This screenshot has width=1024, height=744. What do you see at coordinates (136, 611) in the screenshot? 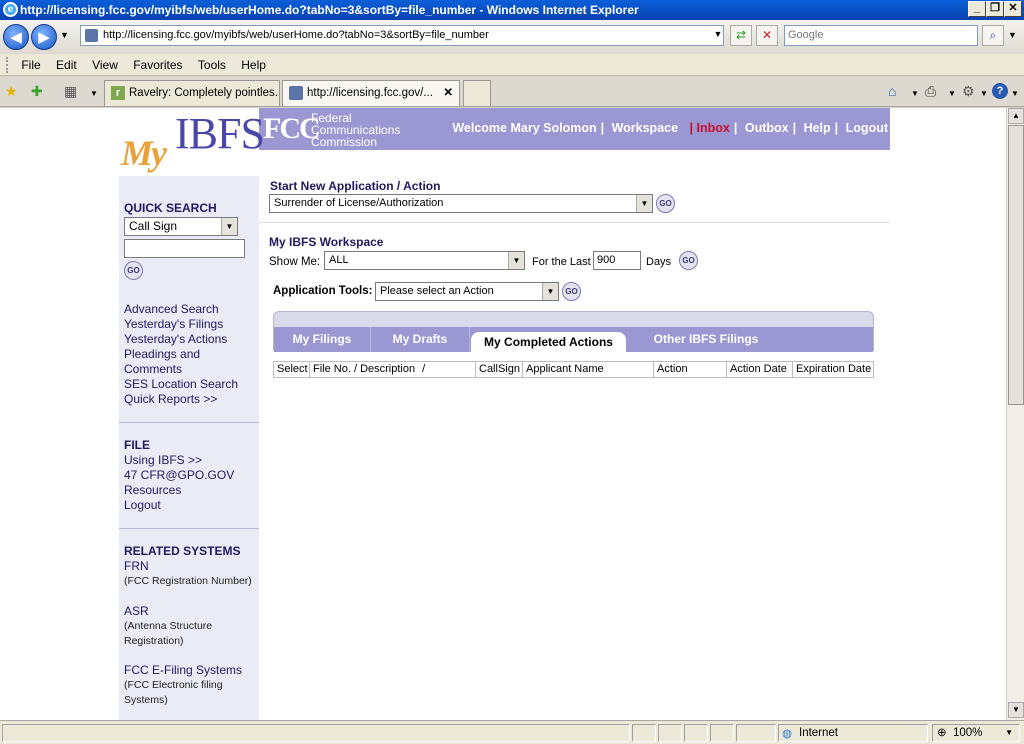
I see `sidebar-link-asr: ASR` at bounding box center [136, 611].